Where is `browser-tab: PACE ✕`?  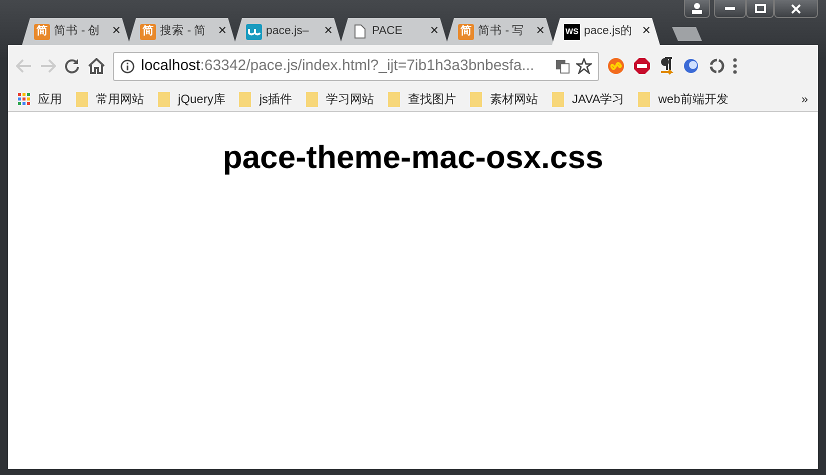 browser-tab: PACE ✕ is located at coordinates (394, 31).